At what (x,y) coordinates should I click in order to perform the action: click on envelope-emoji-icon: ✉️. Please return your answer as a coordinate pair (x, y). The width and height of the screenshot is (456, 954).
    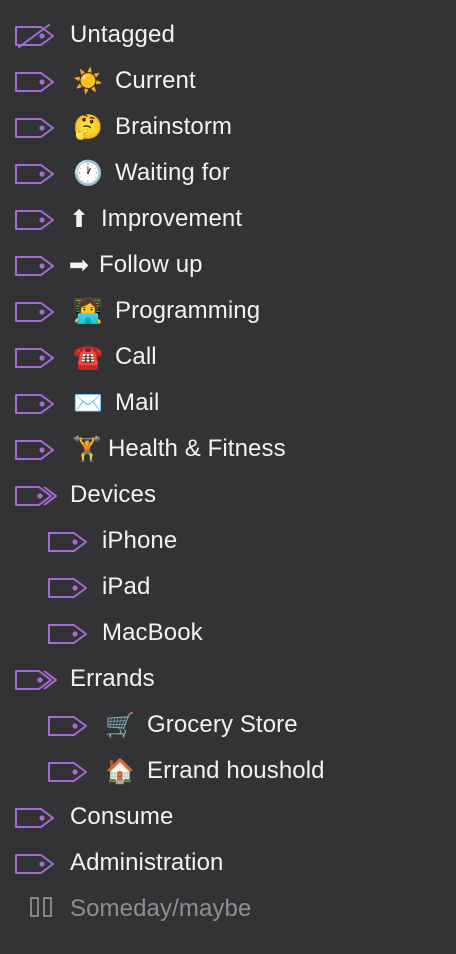
    Looking at the image, I should click on (88, 403).